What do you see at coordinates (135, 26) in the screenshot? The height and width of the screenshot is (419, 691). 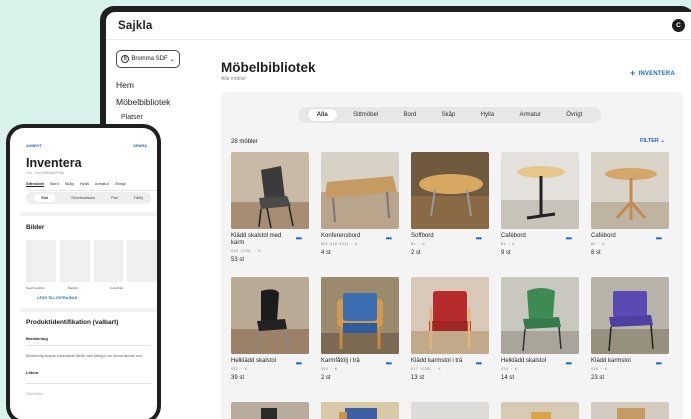 I see `brand-logo: Sajkla` at bounding box center [135, 26].